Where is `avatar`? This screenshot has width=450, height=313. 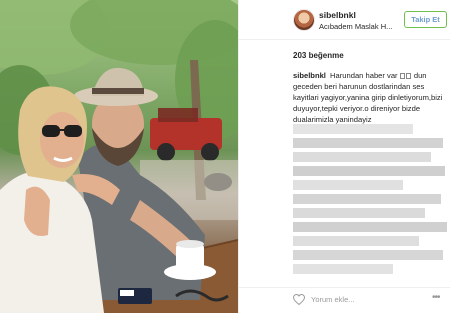 avatar is located at coordinates (304, 20).